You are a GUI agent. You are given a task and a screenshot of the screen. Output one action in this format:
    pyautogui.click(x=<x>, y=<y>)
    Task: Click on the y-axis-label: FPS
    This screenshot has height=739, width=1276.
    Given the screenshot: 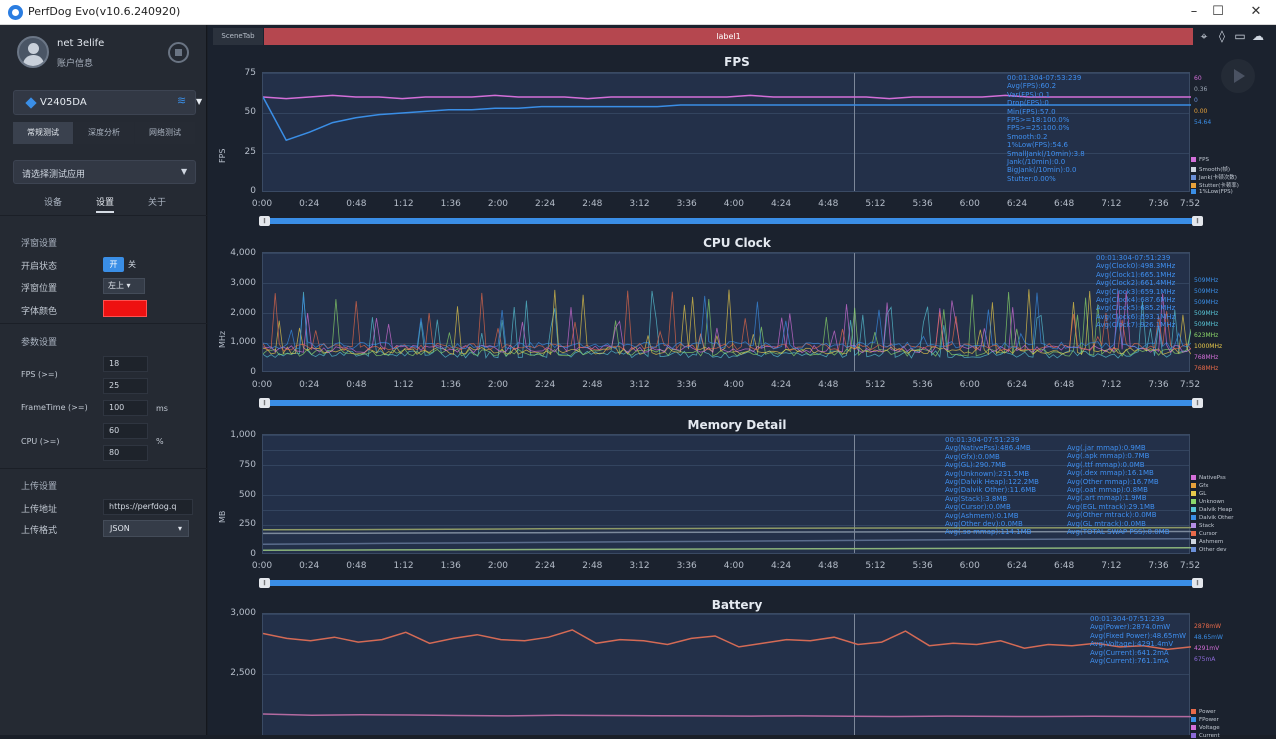 What is the action you would take?
    pyautogui.click(x=222, y=155)
    